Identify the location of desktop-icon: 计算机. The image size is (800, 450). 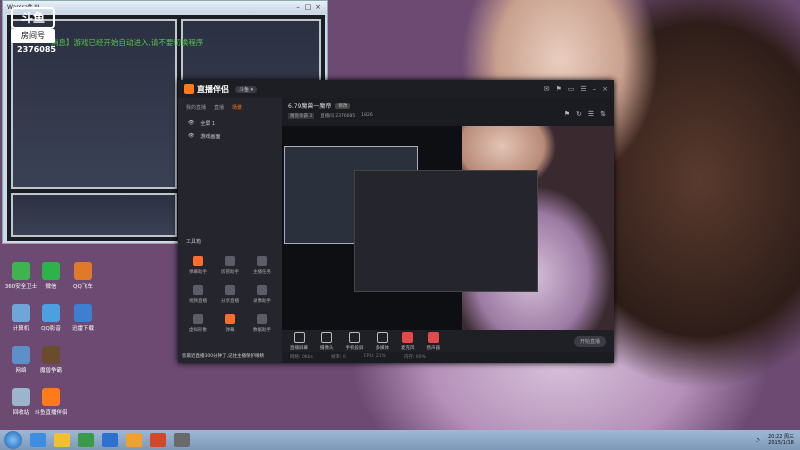
(21, 318).